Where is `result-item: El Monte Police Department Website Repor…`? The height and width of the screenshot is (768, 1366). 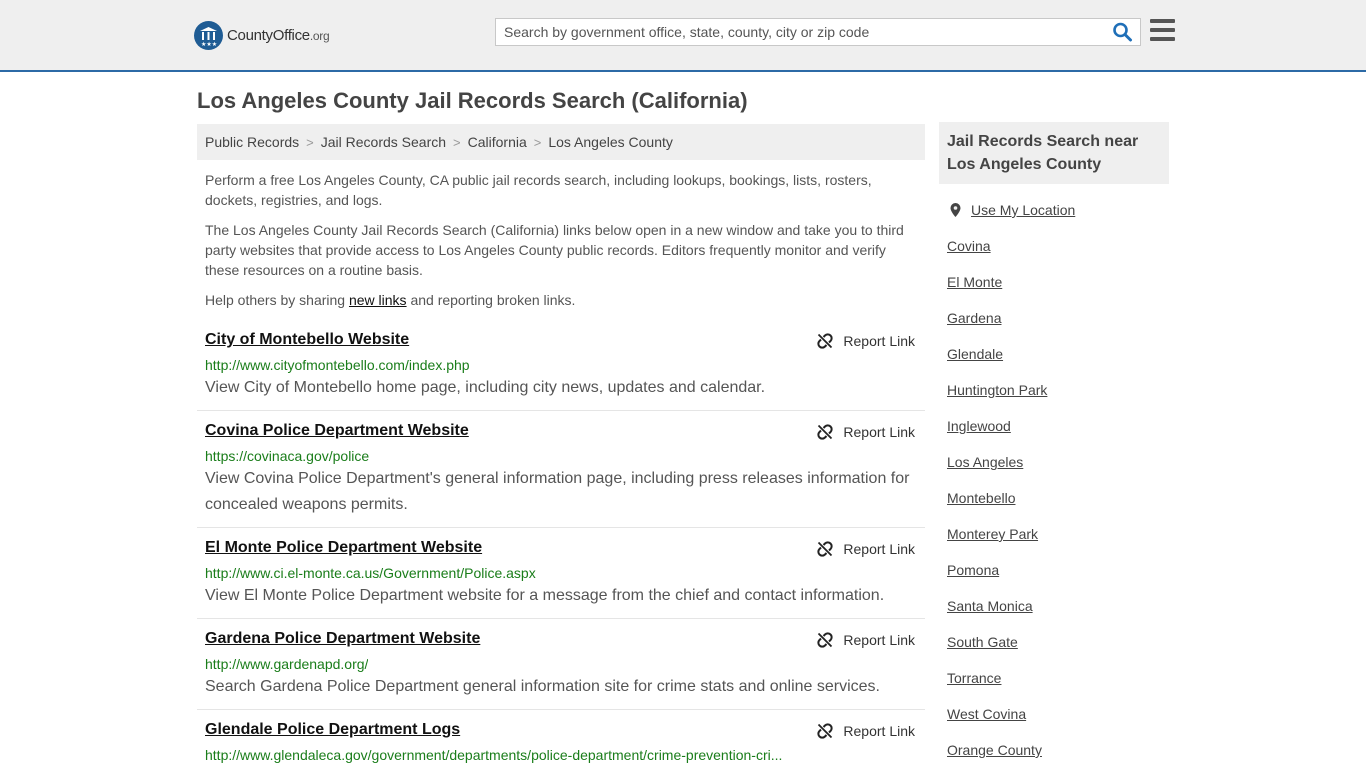
result-item: El Monte Police Department Website Repor… is located at coordinates (561, 573).